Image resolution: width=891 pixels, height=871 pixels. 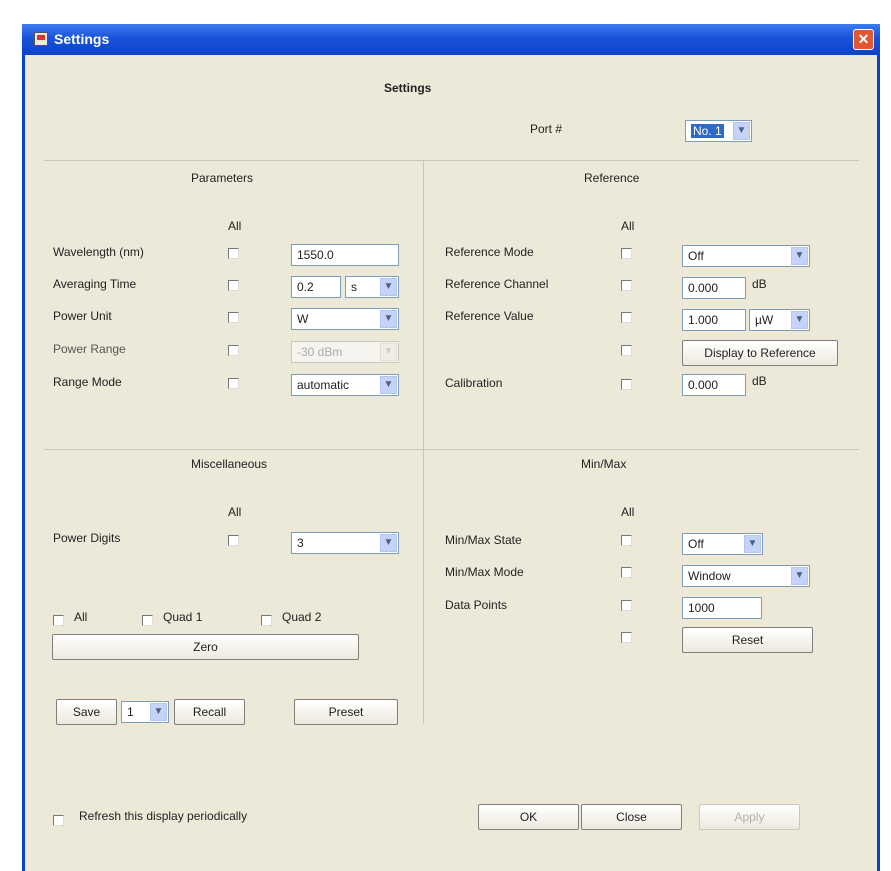 What do you see at coordinates (484, 572) in the screenshot?
I see `minmax-mode-label: Min/Max Mode` at bounding box center [484, 572].